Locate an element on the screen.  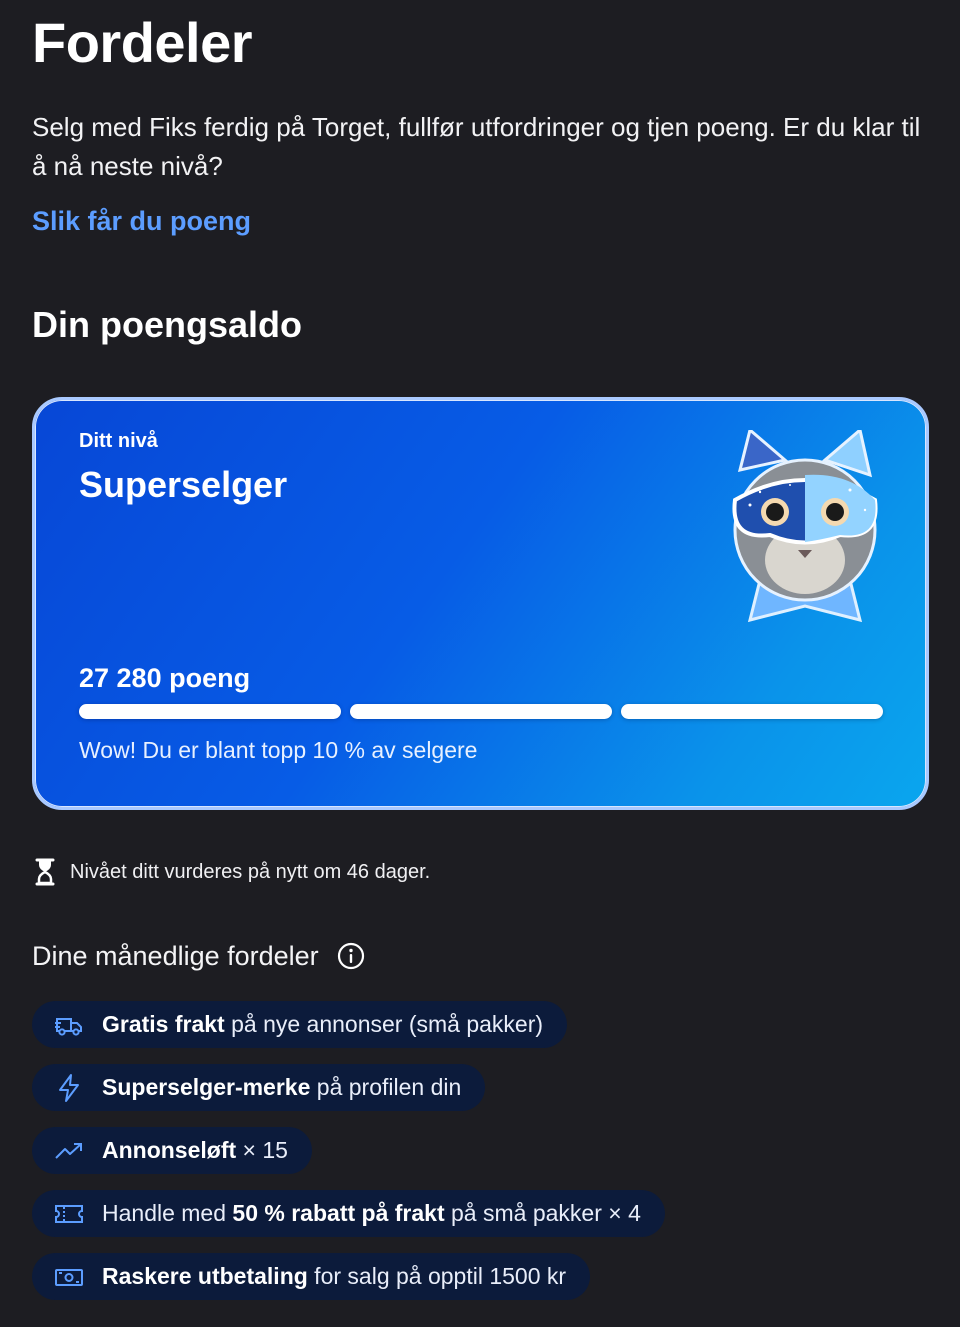
benefit-superseller-badge: Superselger-merke på profilen din is located at coordinates (259, 1087).